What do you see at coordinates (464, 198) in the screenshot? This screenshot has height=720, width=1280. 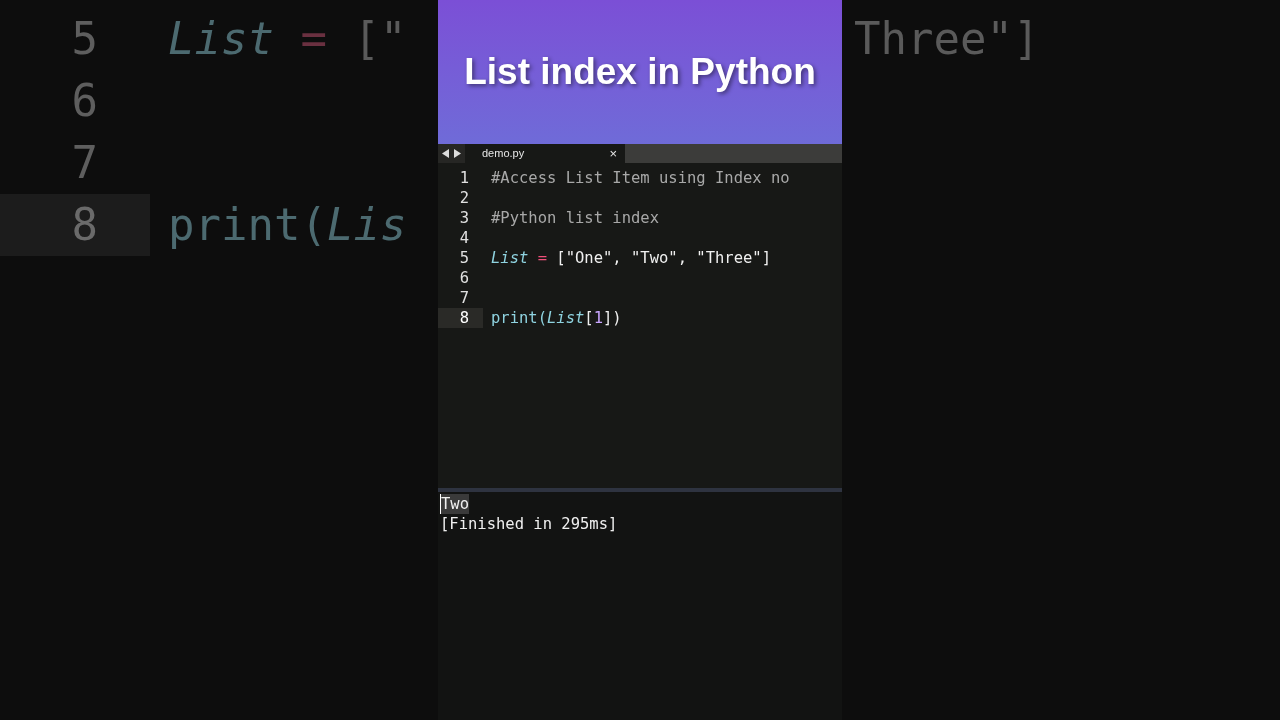 I see `line-number: 2` at bounding box center [464, 198].